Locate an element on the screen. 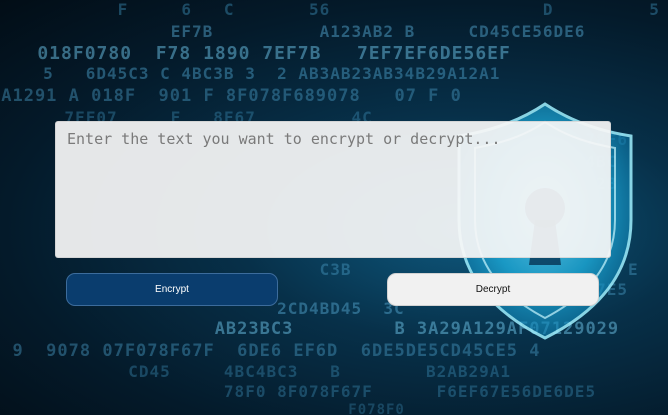  decrypt-button: Decrypt is located at coordinates (493, 289).